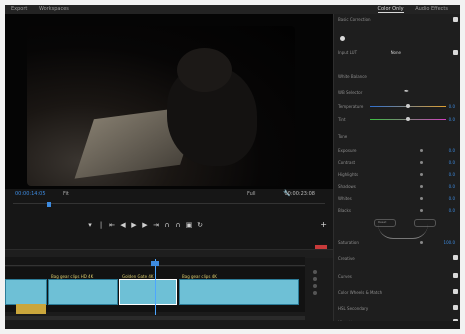  Describe the element at coordinates (452, 174) in the screenshot. I see `highlights-value: 0.0` at that location.